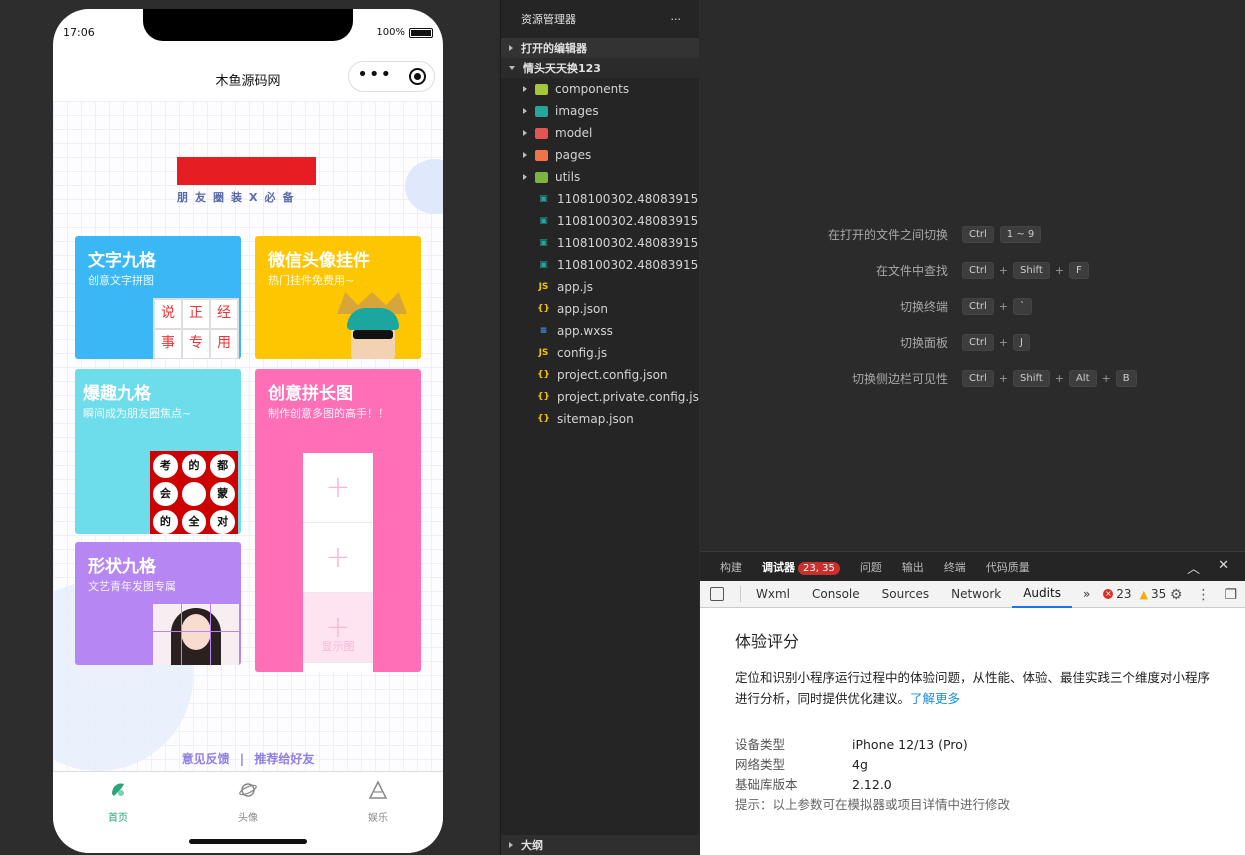  Describe the element at coordinates (905, 594) in the screenshot. I see `devtools-tab-sources: Sources` at that location.